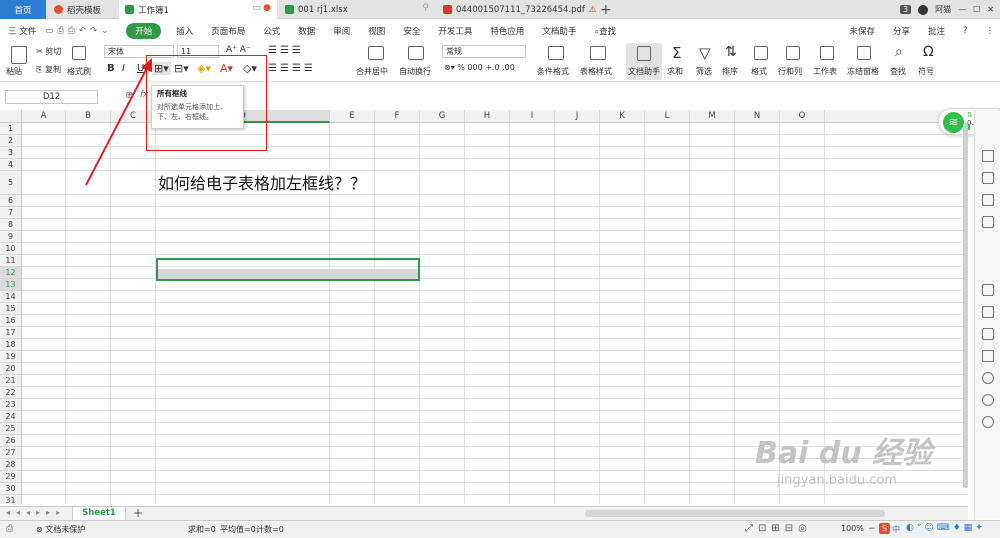  I want to click on add-sheet-button: +, so click(138, 513).